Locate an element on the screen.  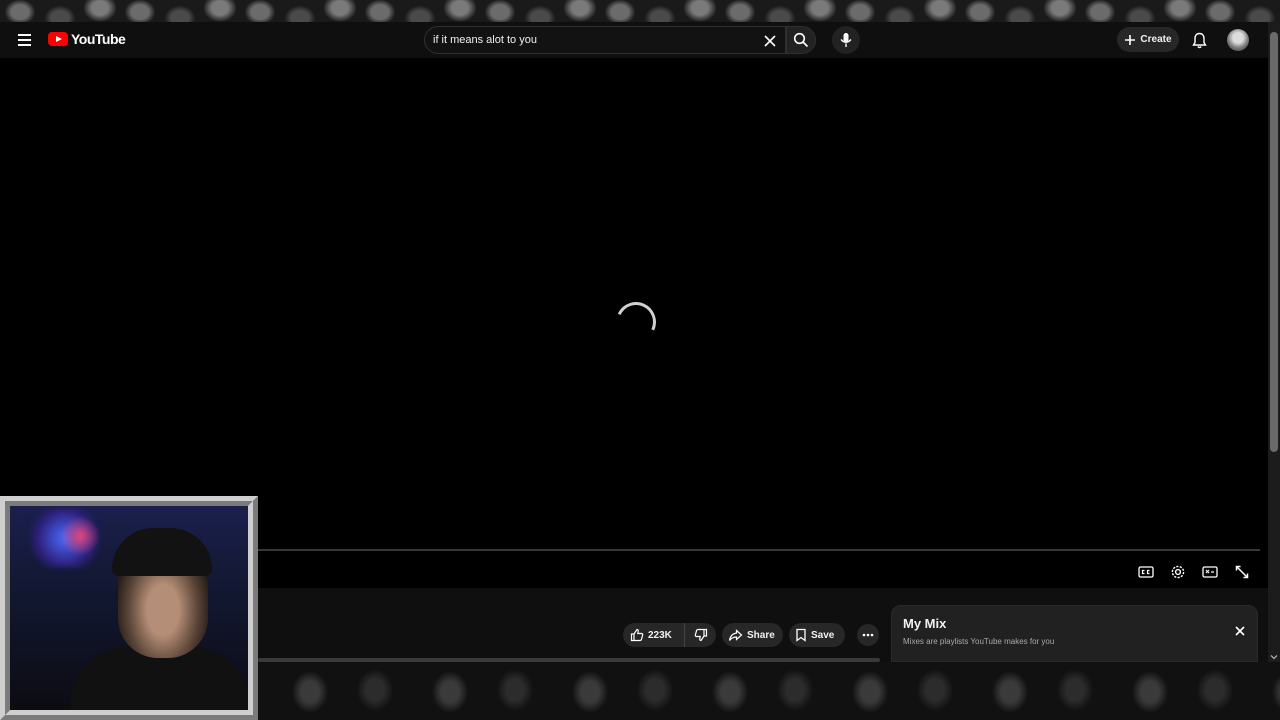
search-button is located at coordinates (801, 40).